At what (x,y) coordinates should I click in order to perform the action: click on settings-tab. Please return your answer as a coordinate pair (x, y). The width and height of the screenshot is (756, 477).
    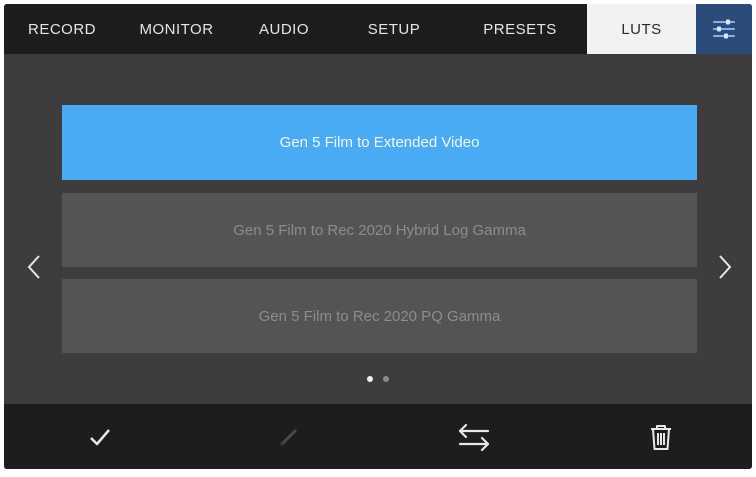
    Looking at the image, I should click on (724, 29).